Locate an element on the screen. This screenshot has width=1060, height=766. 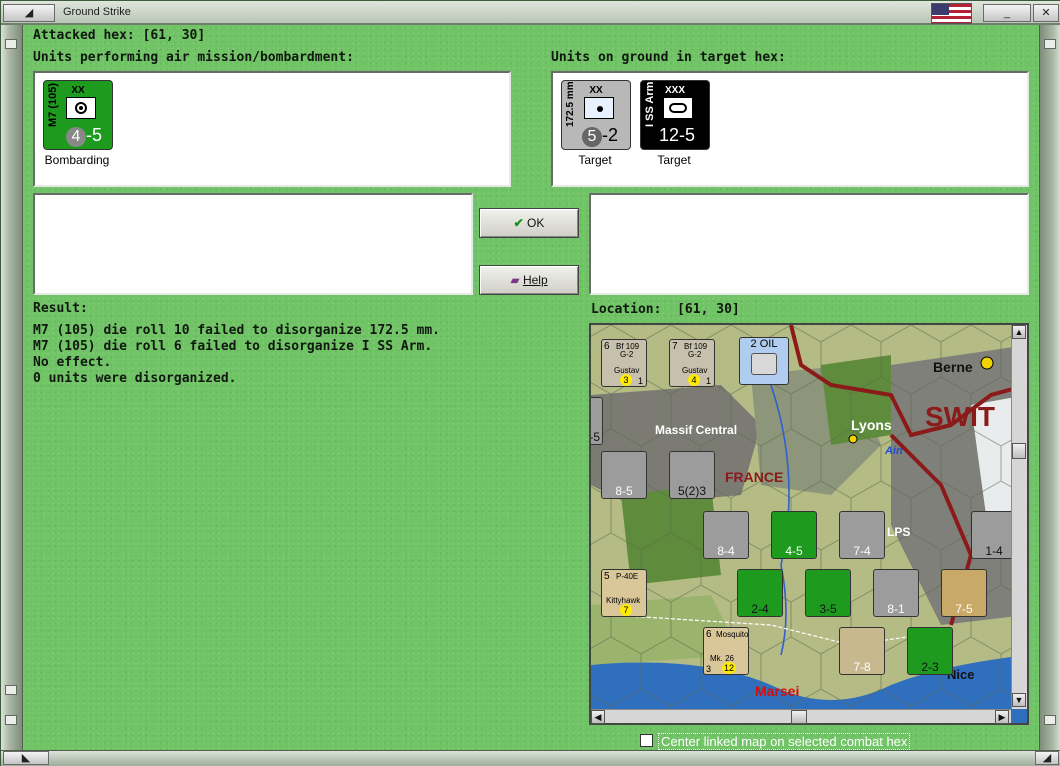
ground-units-header: Units on ground in target hex: is located at coordinates (668, 57).